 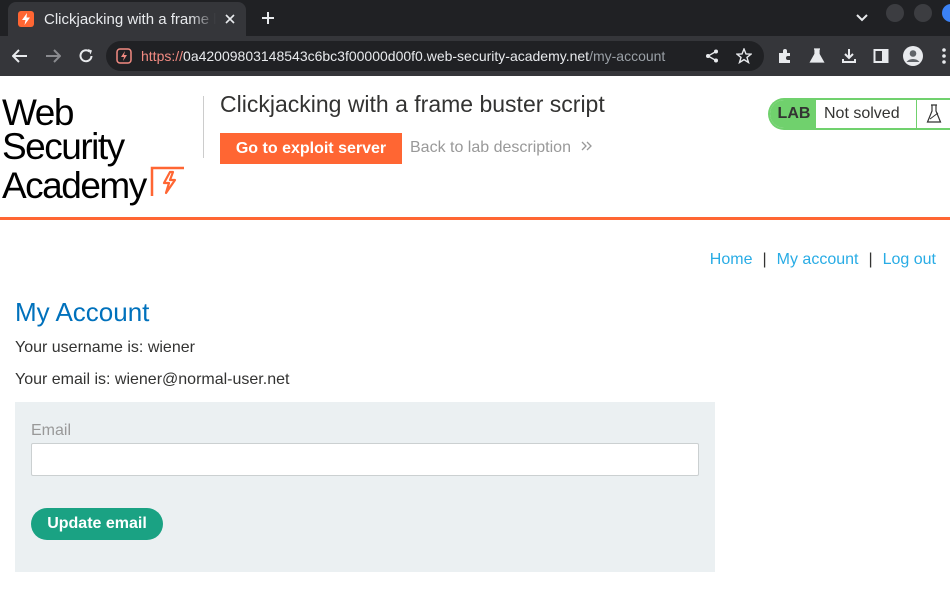 I want to click on header-divider, so click(x=203, y=127).